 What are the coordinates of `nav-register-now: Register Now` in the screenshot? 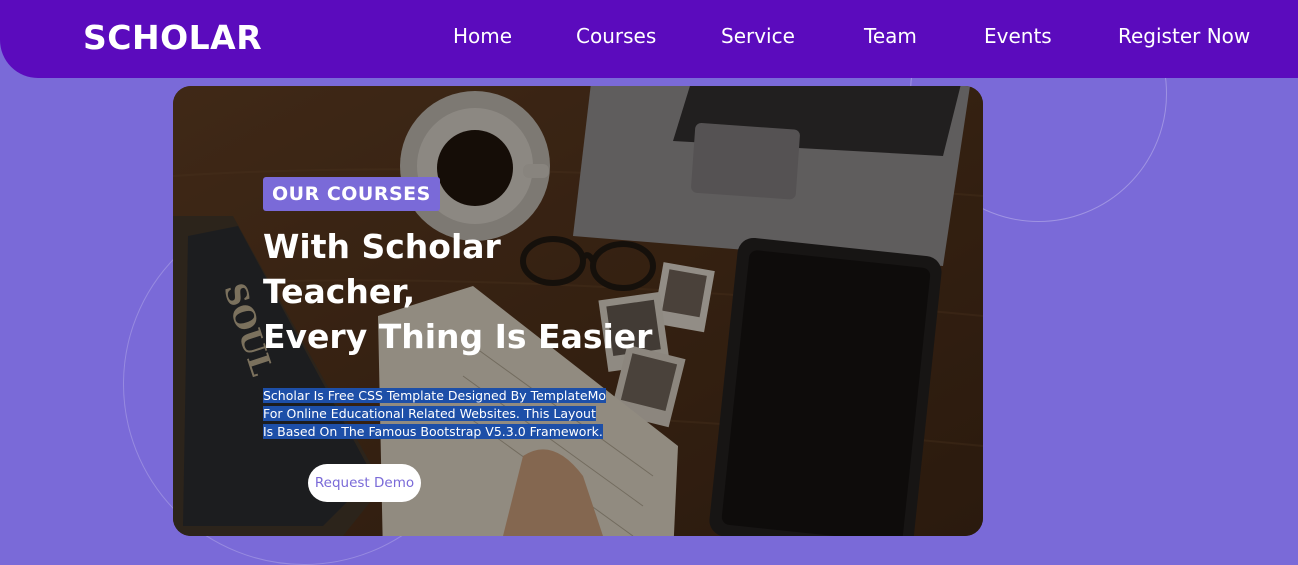 It's located at (1184, 36).